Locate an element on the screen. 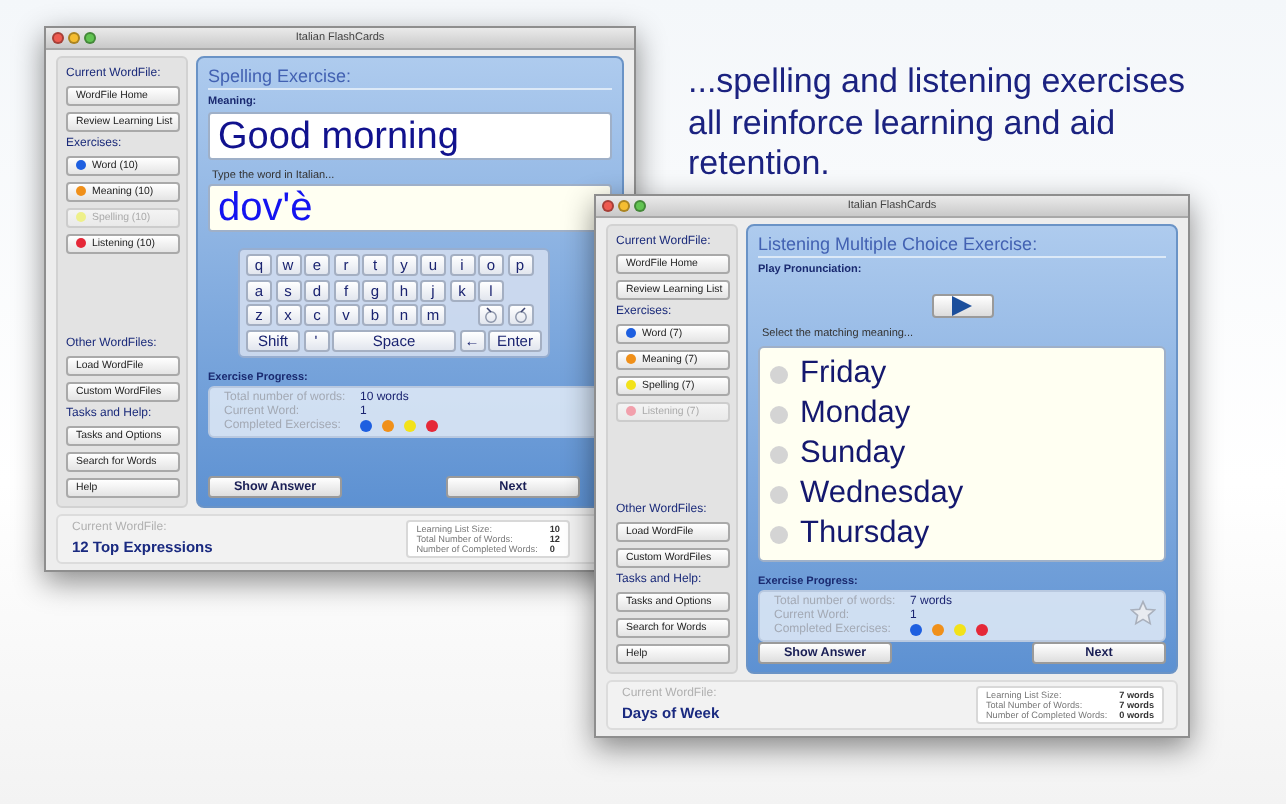  acute-accent-key is located at coordinates (520, 315).